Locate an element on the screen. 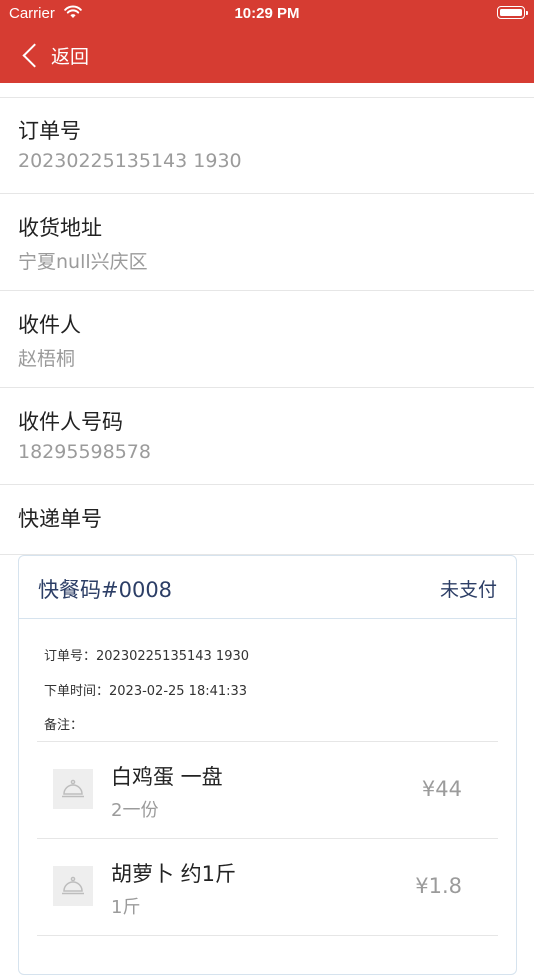 This screenshot has height=975, width=534. remark-line: 备注： is located at coordinates (64, 725).